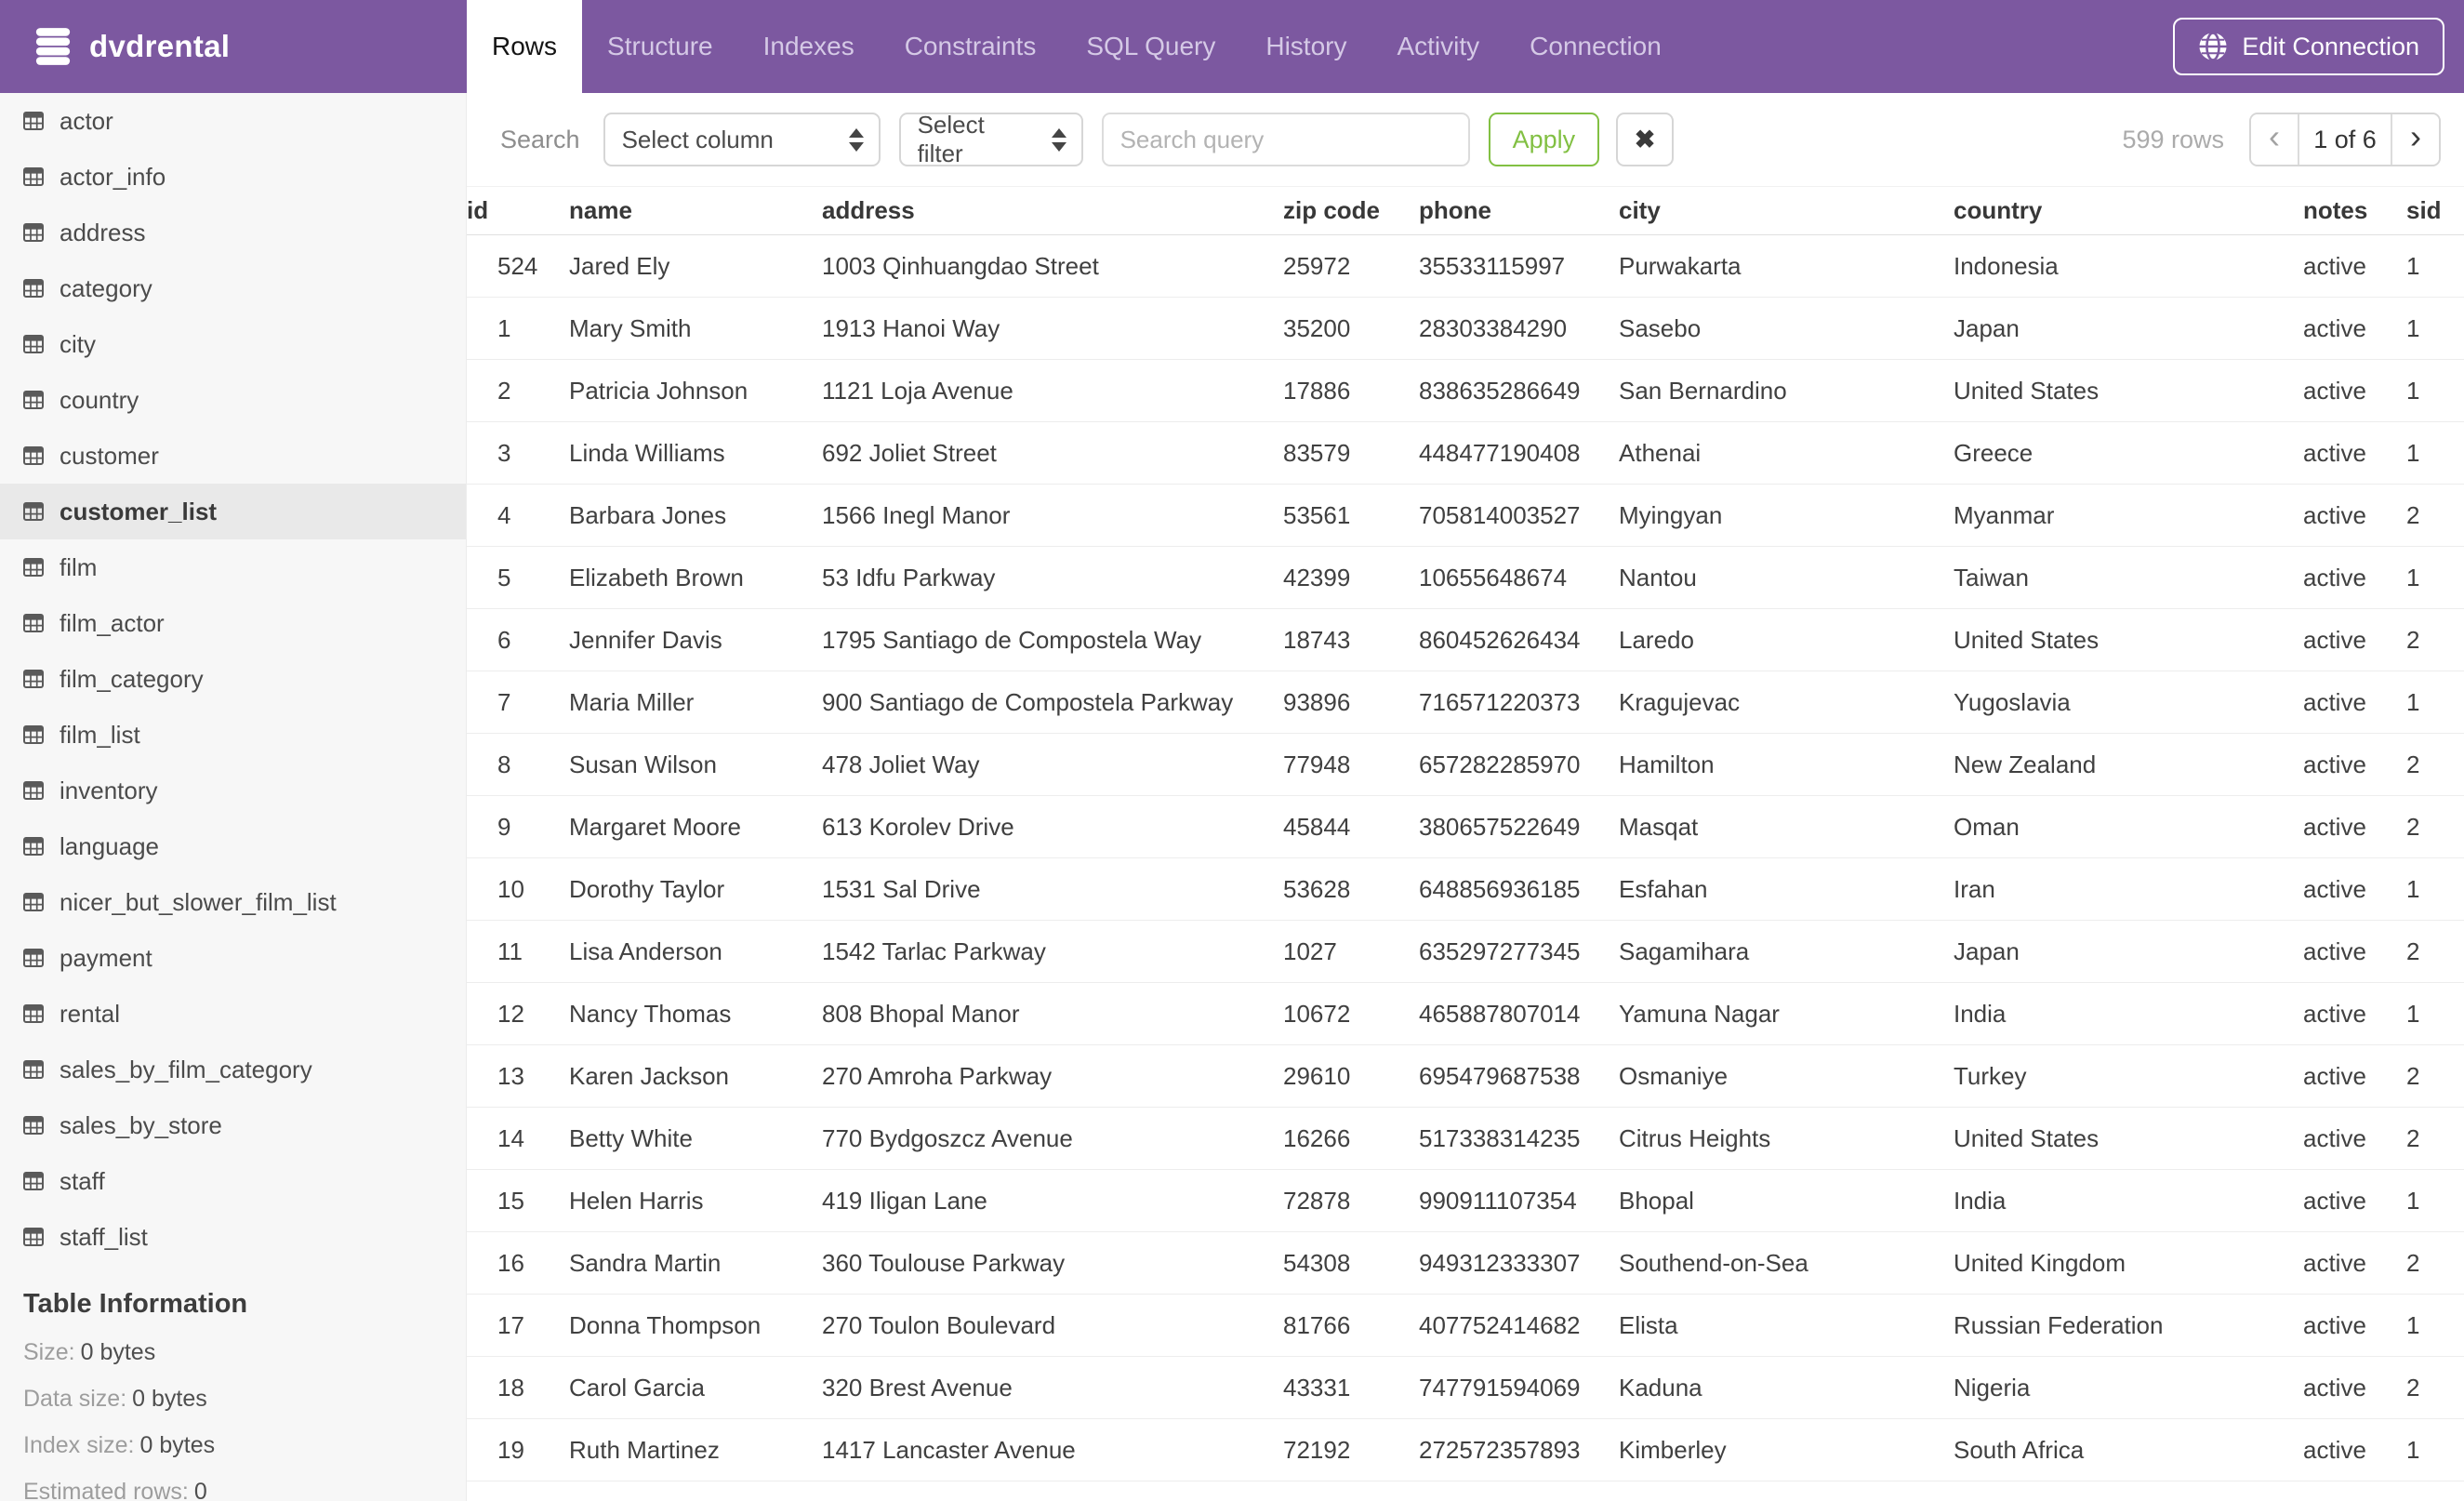 This screenshot has width=2464, height=1501. What do you see at coordinates (233, 1237) in the screenshot?
I see `sidebar-item-staff-list: staff_list` at bounding box center [233, 1237].